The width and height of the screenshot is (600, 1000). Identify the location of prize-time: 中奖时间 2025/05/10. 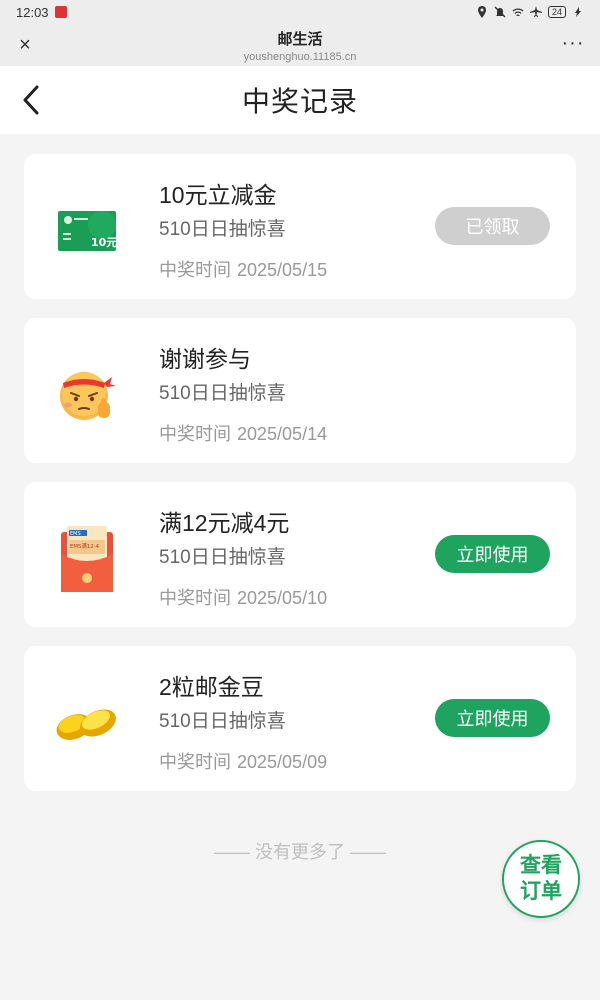
(246, 597).